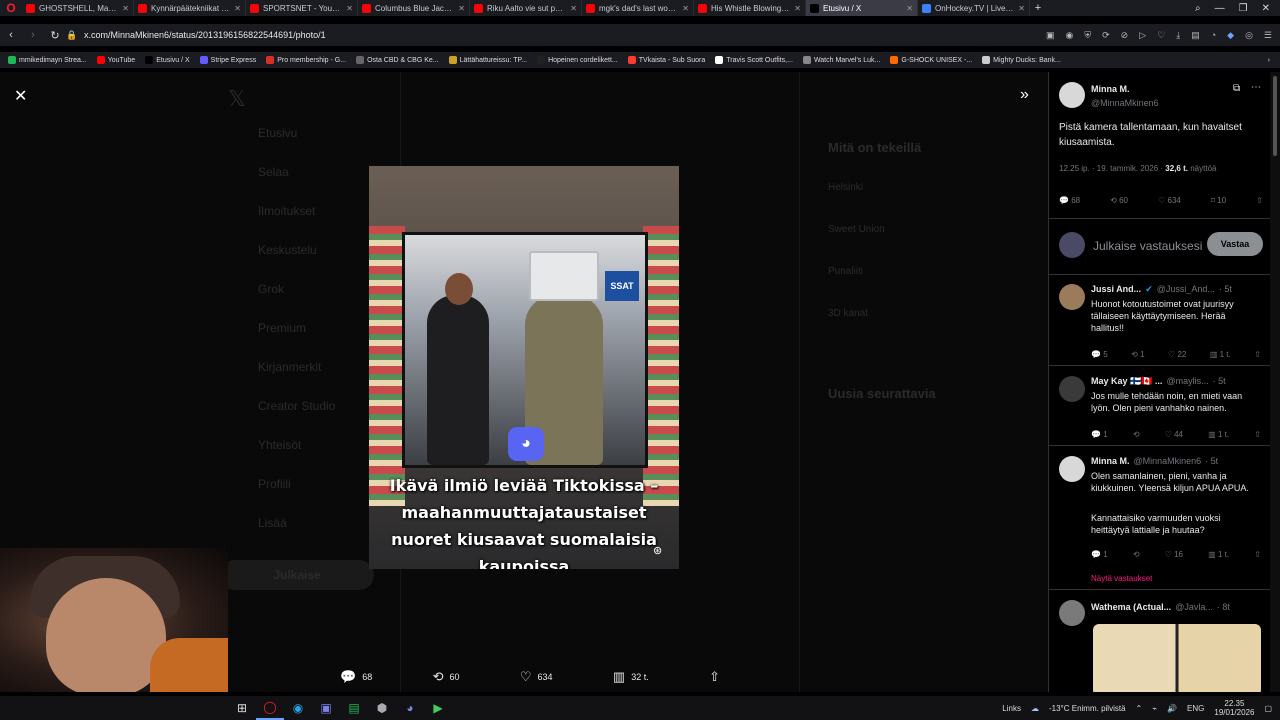 The width and height of the screenshot is (1280, 720). Describe the element at coordinates (1139, 708) in the screenshot. I see `tray-chevron-icon: ⌃` at that location.